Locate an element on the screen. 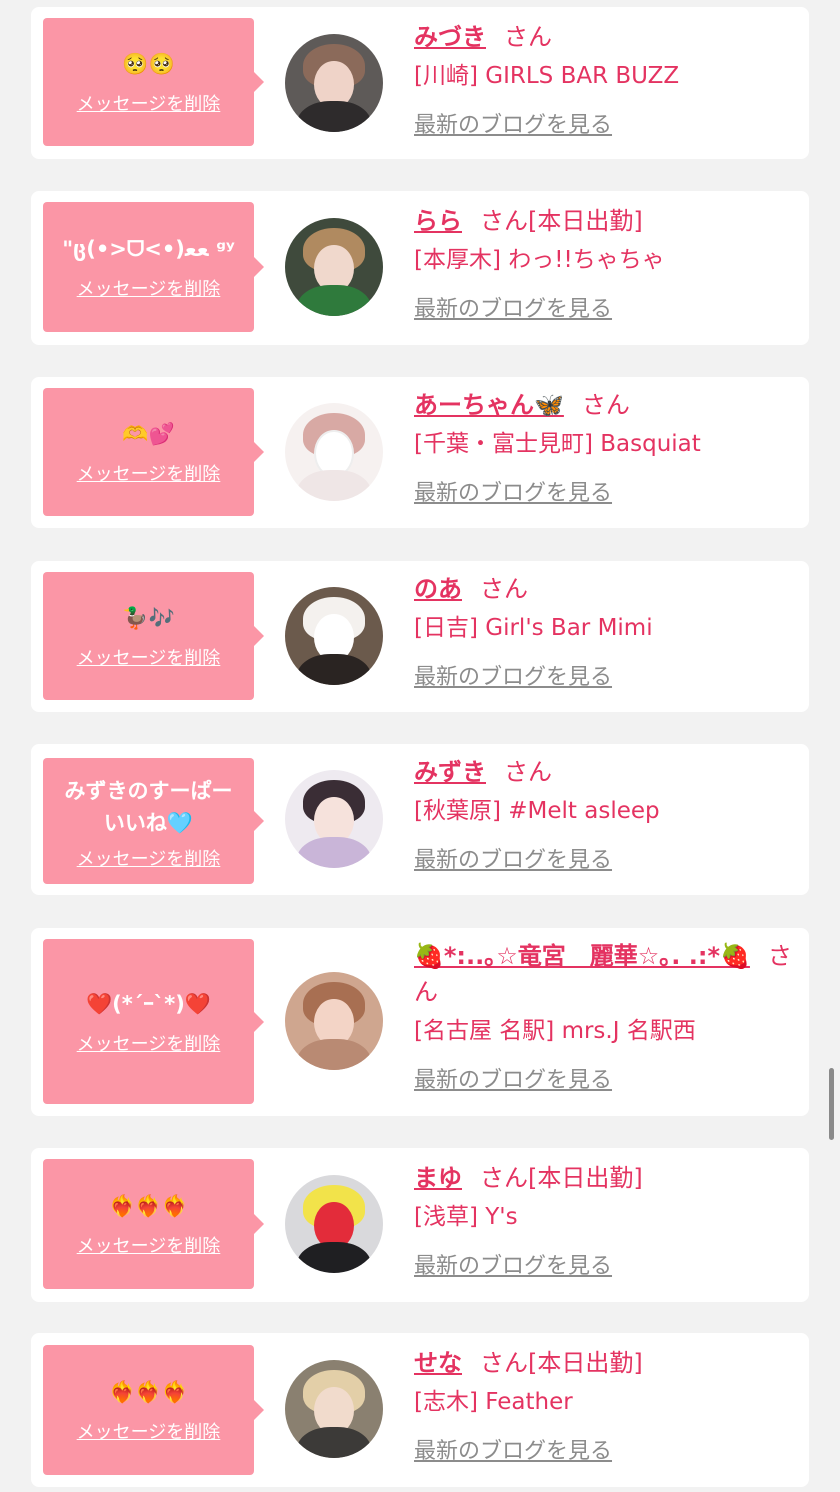 The image size is (840, 1492). message-bubble: 🫶💕 メッセージを削除 is located at coordinates (153, 452).